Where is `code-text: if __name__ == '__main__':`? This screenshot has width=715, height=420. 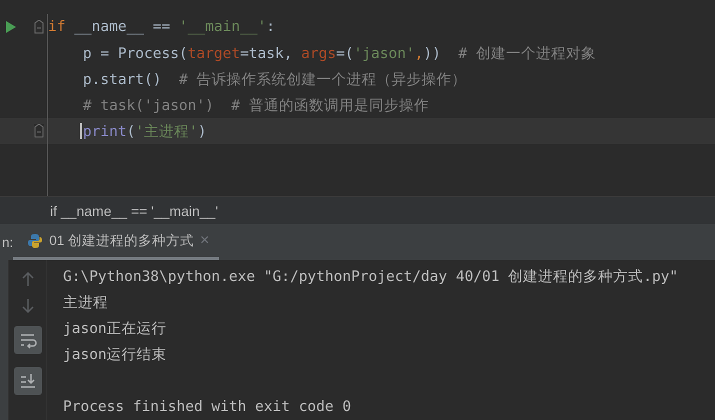
code-text: if __name__ == '__main__': is located at coordinates (162, 27).